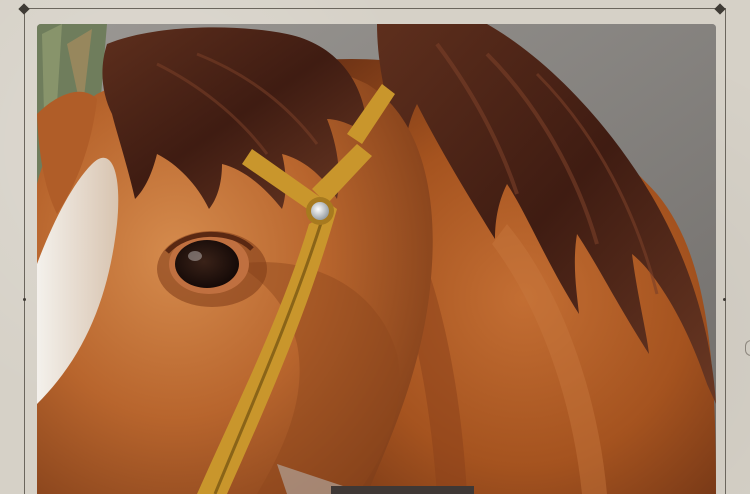 Image resolution: width=750 pixels, height=494 pixels. What do you see at coordinates (747, 348) in the screenshot?
I see `edge-bracket-mark` at bounding box center [747, 348].